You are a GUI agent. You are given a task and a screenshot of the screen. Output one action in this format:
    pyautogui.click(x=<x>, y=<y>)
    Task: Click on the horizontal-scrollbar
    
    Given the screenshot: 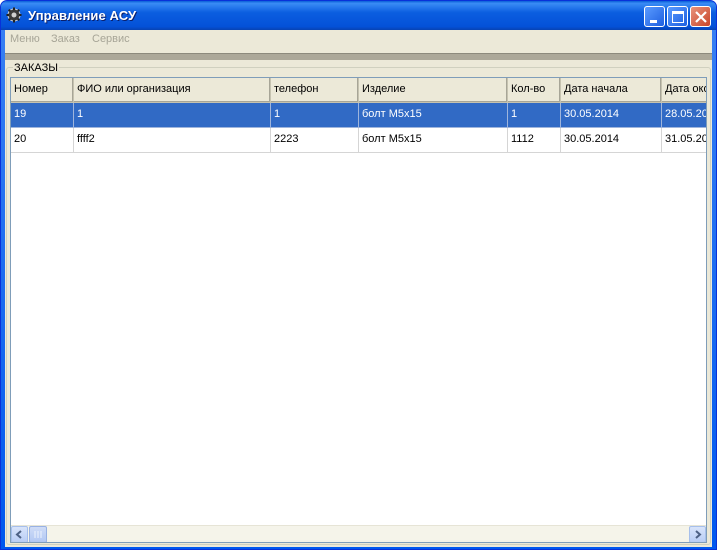 What is the action you would take?
    pyautogui.click(x=358, y=533)
    